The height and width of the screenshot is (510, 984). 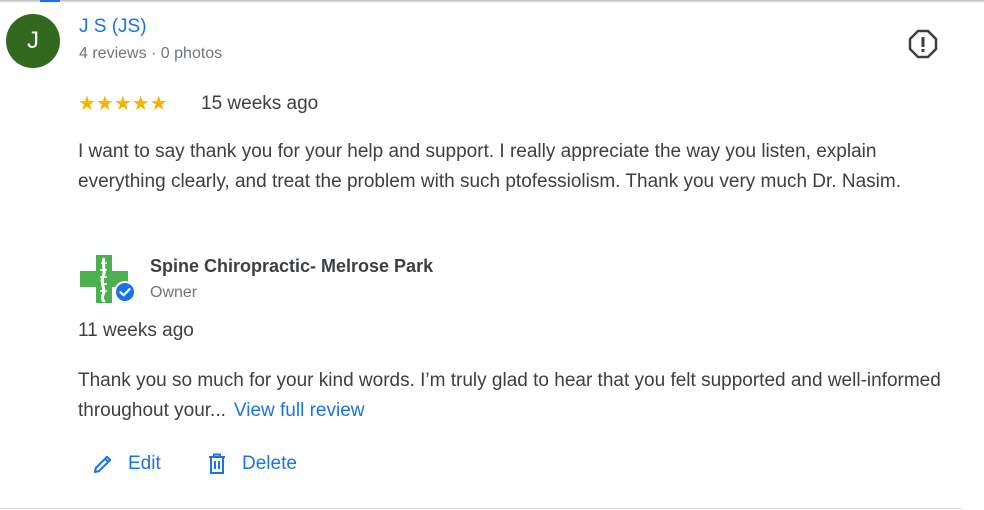 What do you see at coordinates (103, 464) in the screenshot?
I see `pencil-icon` at bounding box center [103, 464].